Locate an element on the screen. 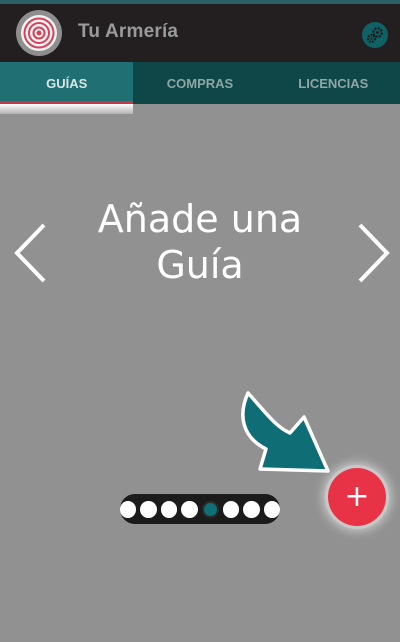  app-bar: Tu Armería is located at coordinates (200, 31).